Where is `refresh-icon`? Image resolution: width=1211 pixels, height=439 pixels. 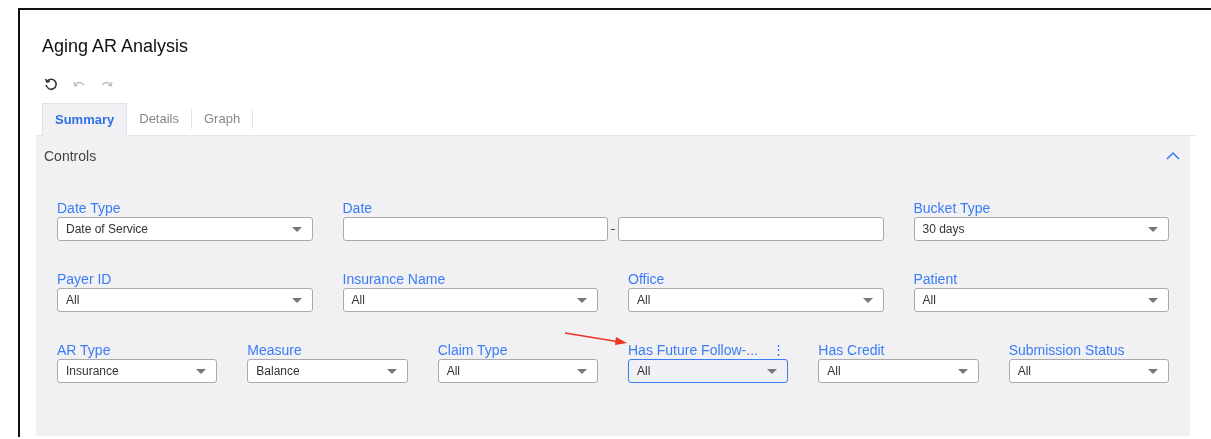
refresh-icon is located at coordinates (51, 84).